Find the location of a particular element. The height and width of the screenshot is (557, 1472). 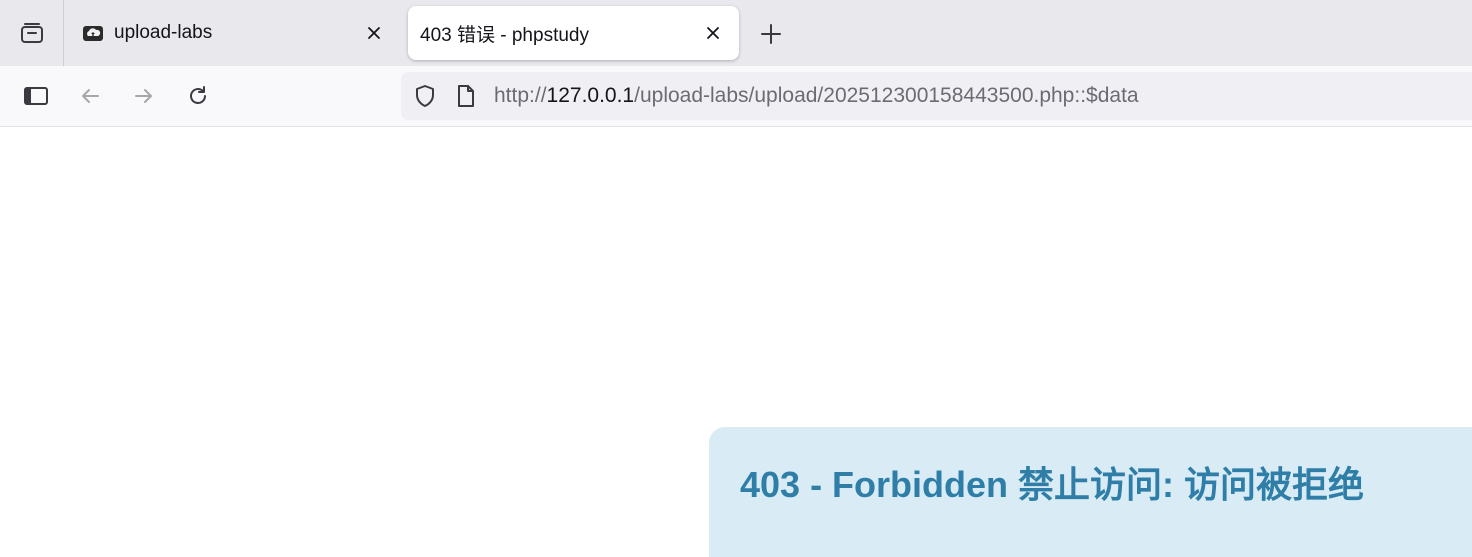

url-scheme: http:// is located at coordinates (520, 95).